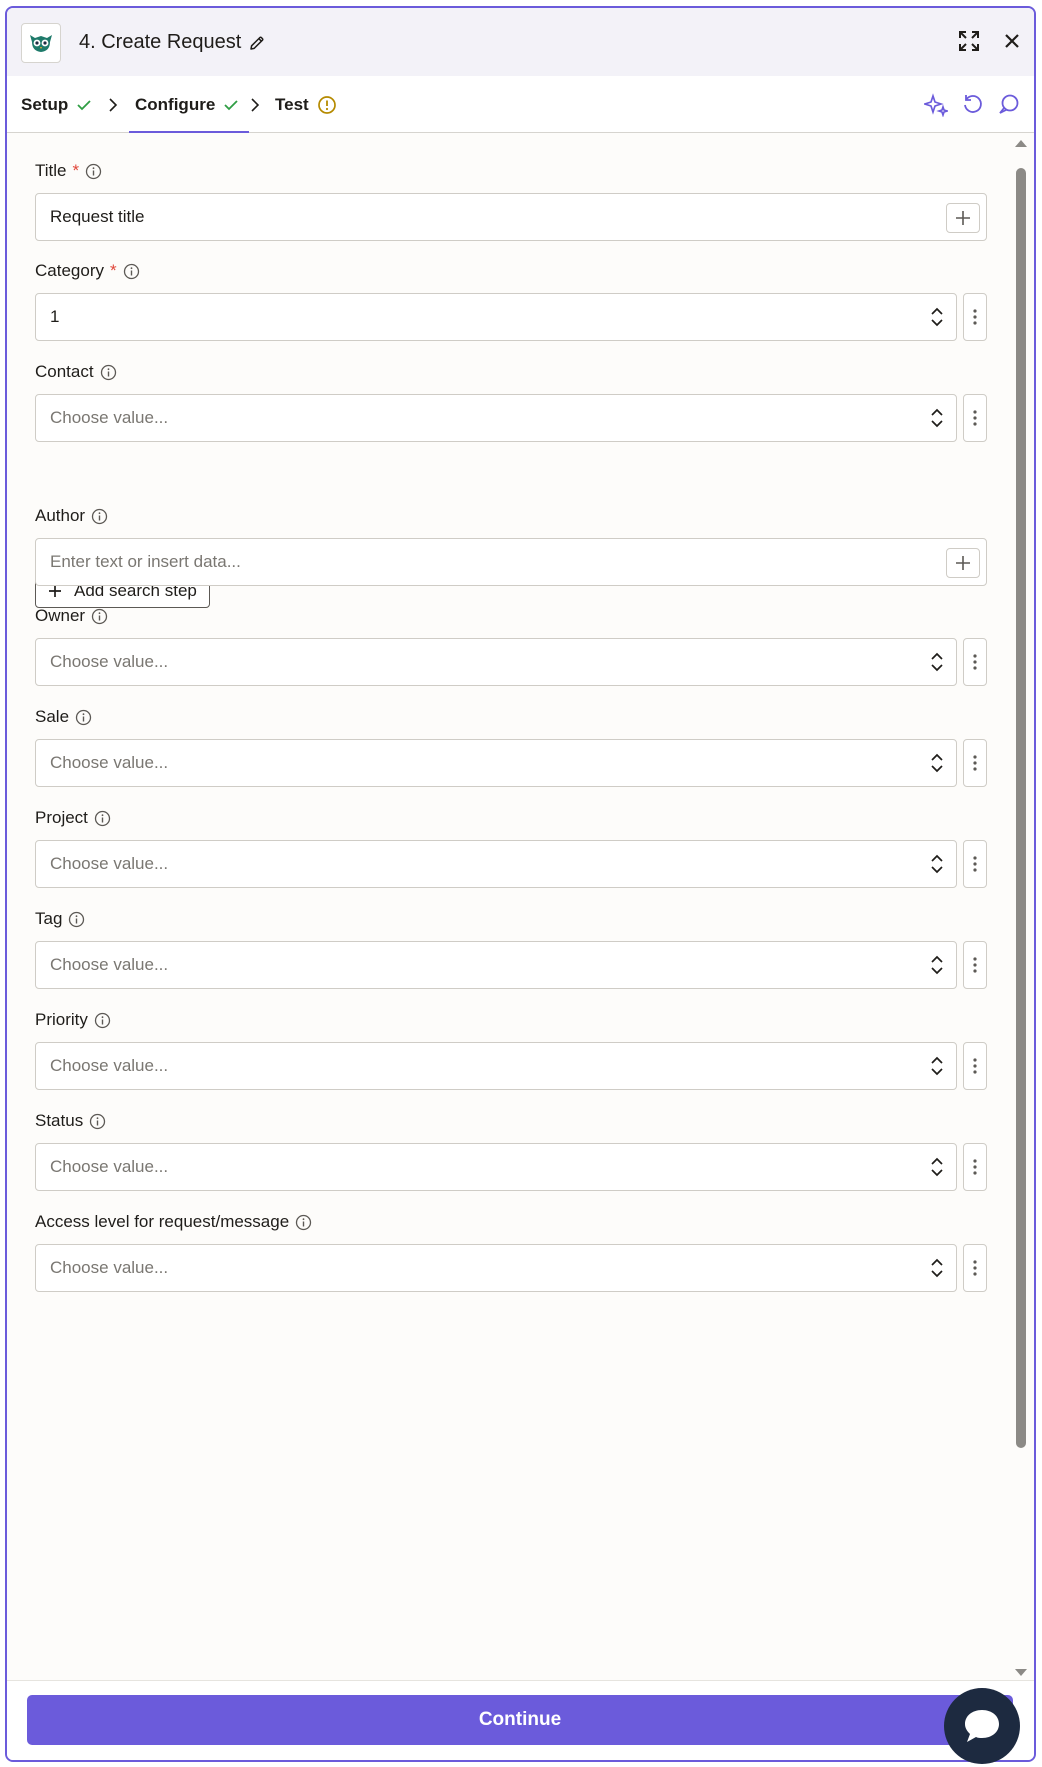 This screenshot has width=1042, height=1767. What do you see at coordinates (496, 317) in the screenshot?
I see `category-select: 1` at bounding box center [496, 317].